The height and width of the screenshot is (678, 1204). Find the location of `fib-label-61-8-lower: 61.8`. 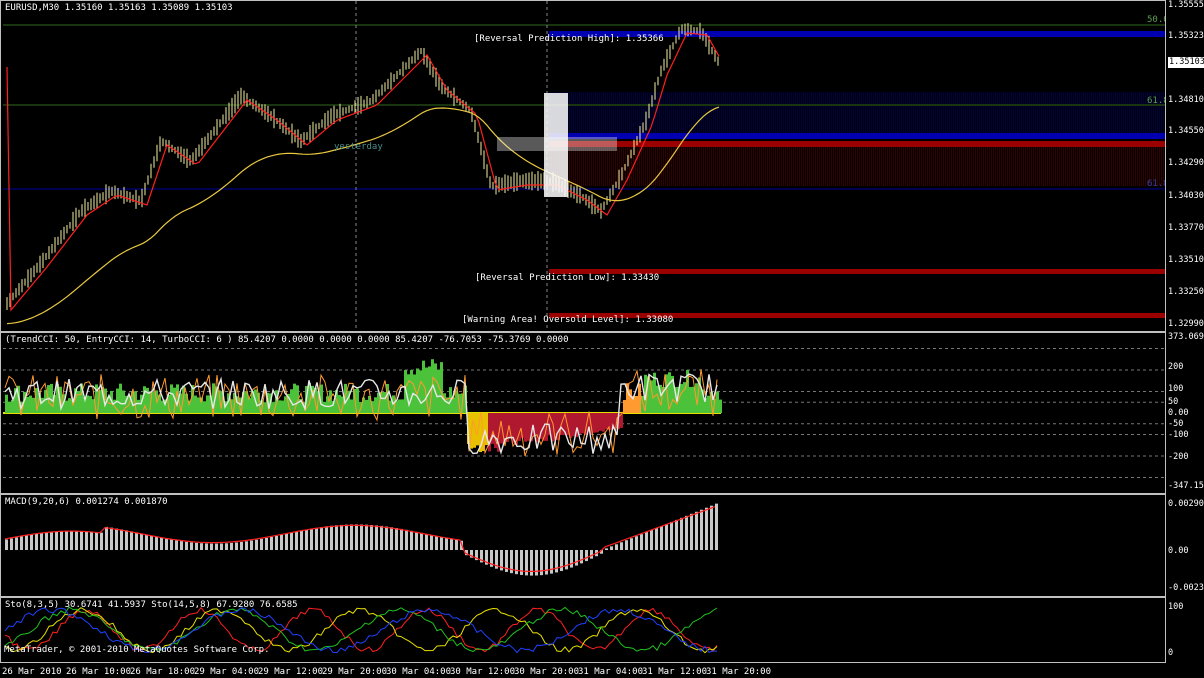

fib-label-61-8-lower: 61.8 is located at coordinates (1156, 184).